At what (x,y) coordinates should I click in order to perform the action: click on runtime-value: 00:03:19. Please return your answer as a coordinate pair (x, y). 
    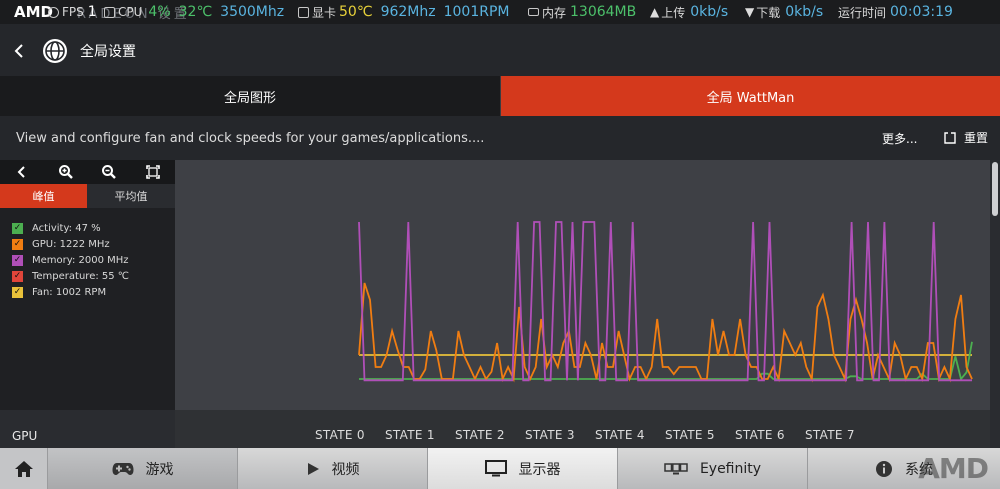
    Looking at the image, I should click on (921, 12).